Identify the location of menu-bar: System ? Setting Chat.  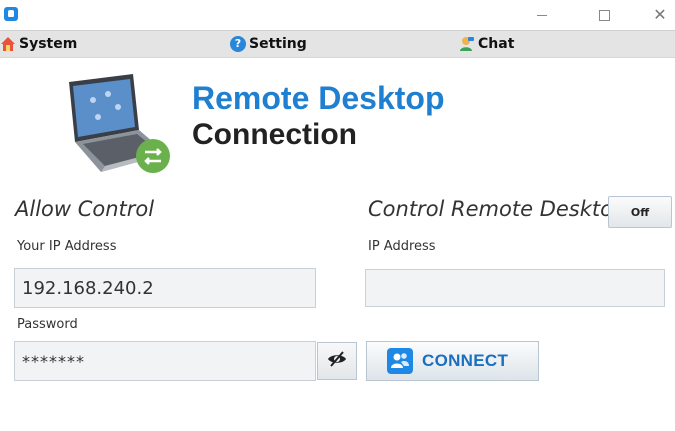
(337, 44).